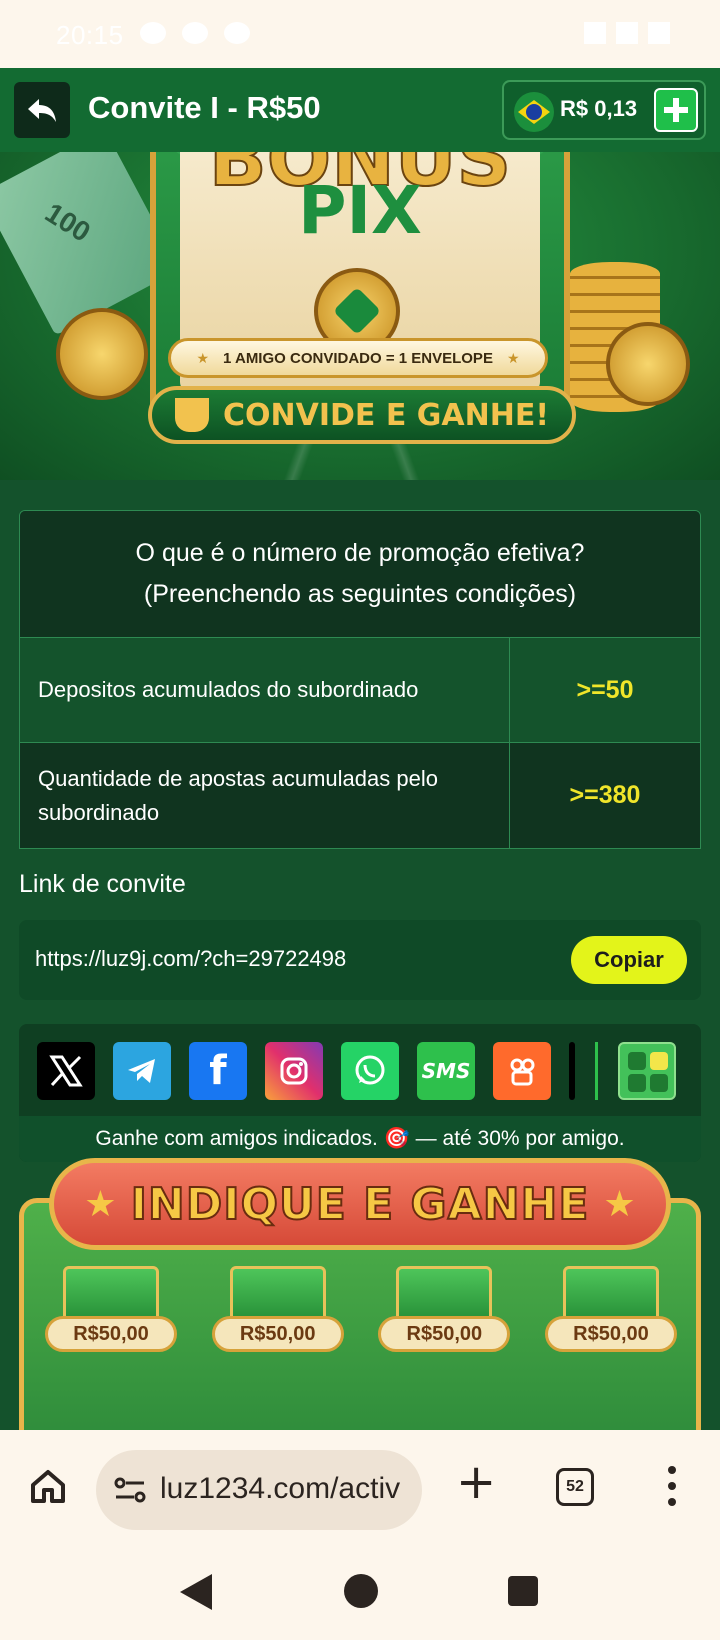 This screenshot has height=1640, width=720. What do you see at coordinates (294, 1071) in the screenshot?
I see `instagram-icon` at bounding box center [294, 1071].